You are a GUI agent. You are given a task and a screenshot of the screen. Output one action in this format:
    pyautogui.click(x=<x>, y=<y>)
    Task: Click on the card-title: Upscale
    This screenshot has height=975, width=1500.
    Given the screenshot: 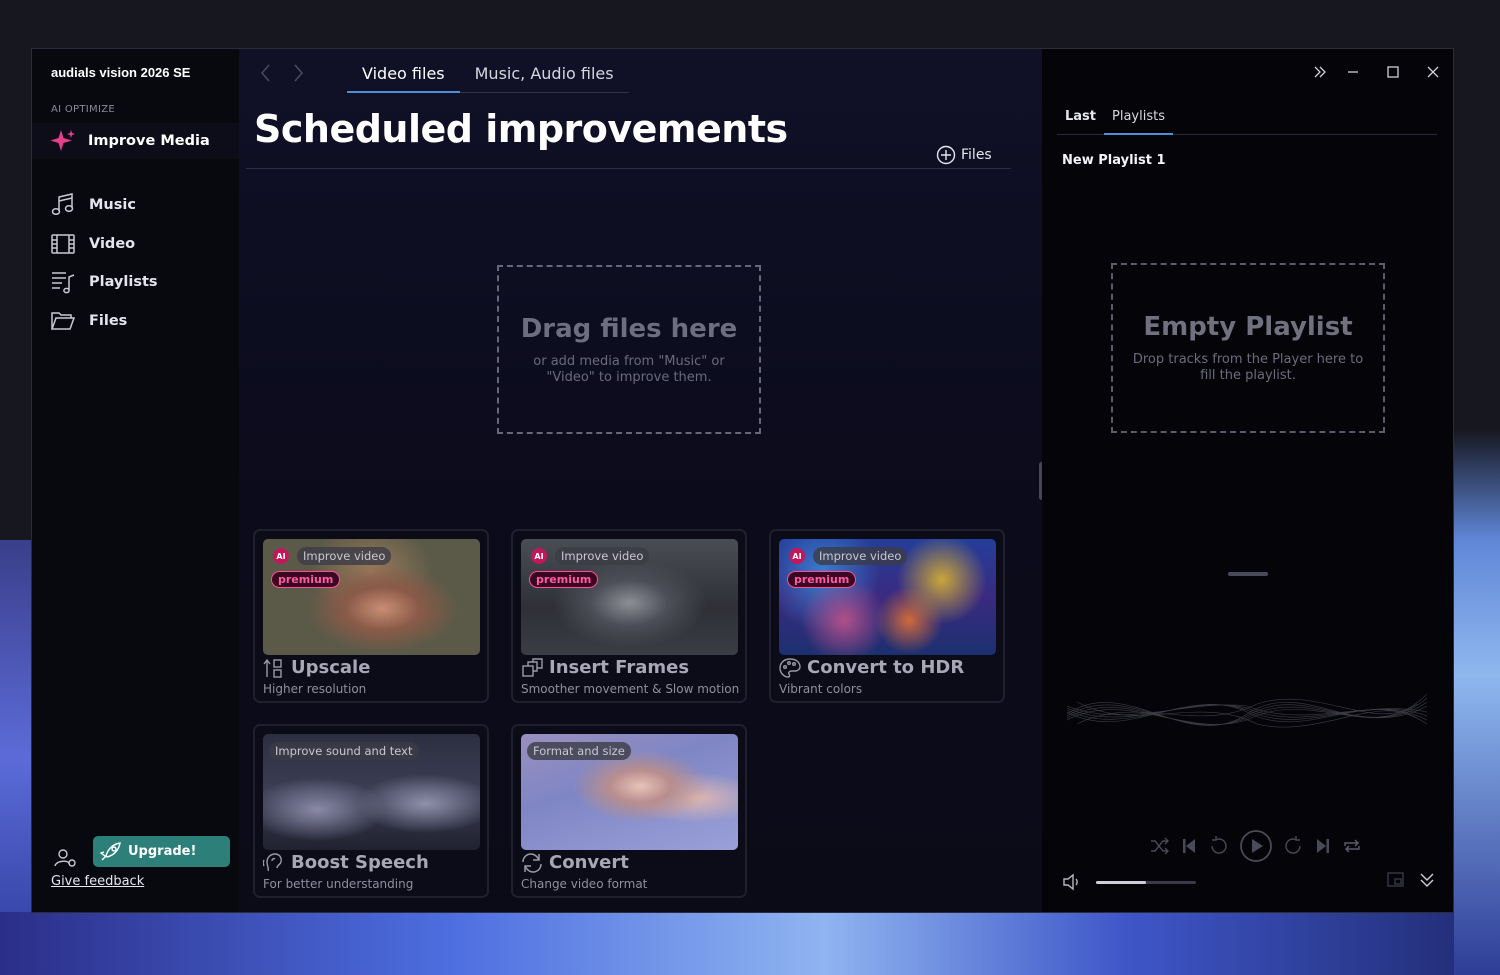 What is the action you would take?
    pyautogui.click(x=331, y=667)
    